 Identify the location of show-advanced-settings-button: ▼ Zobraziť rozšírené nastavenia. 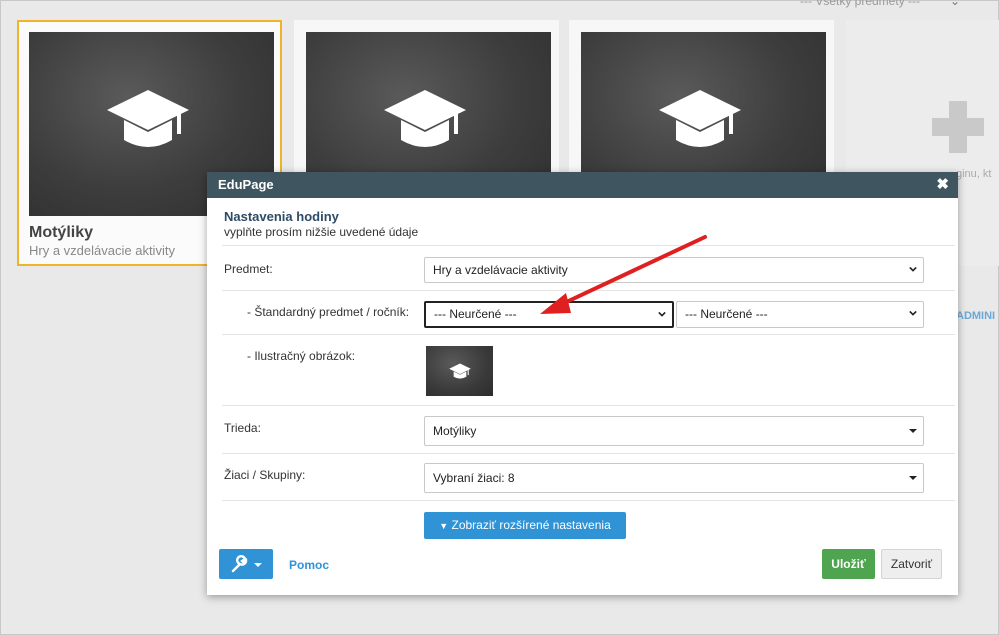
(525, 525).